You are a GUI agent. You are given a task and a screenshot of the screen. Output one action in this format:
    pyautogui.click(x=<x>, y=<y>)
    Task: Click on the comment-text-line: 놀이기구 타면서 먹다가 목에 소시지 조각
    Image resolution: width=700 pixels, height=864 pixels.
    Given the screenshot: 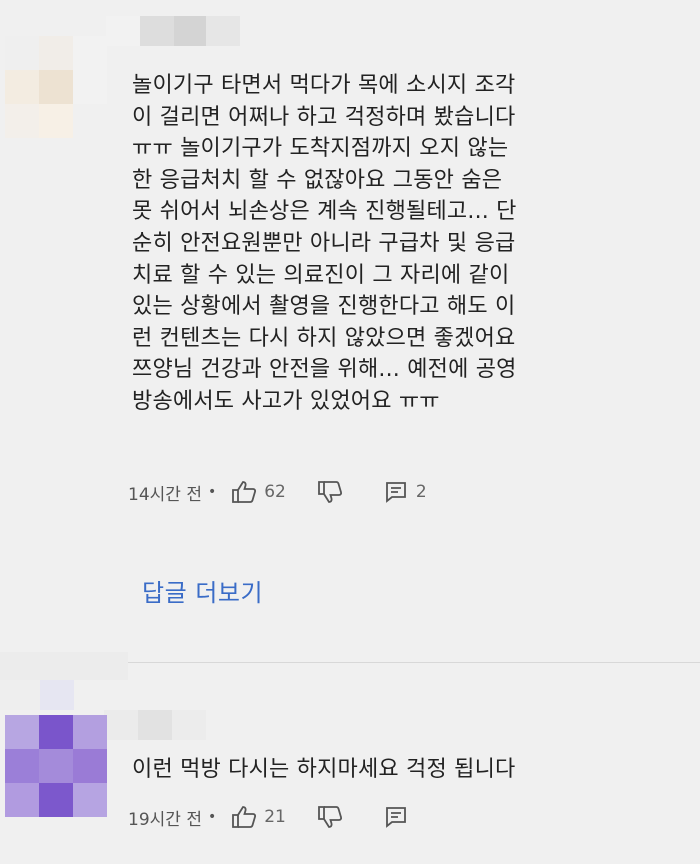 What is the action you would take?
    pyautogui.click(x=324, y=85)
    